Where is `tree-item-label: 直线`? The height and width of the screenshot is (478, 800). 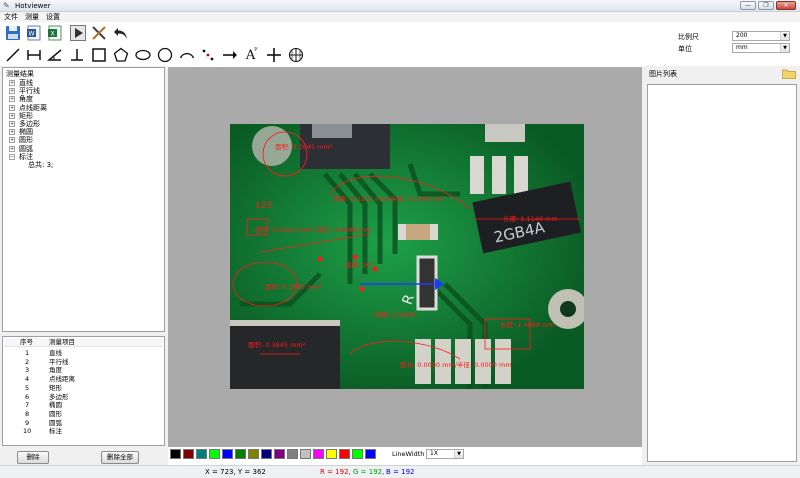 tree-item-label: 直线 is located at coordinates (26, 83).